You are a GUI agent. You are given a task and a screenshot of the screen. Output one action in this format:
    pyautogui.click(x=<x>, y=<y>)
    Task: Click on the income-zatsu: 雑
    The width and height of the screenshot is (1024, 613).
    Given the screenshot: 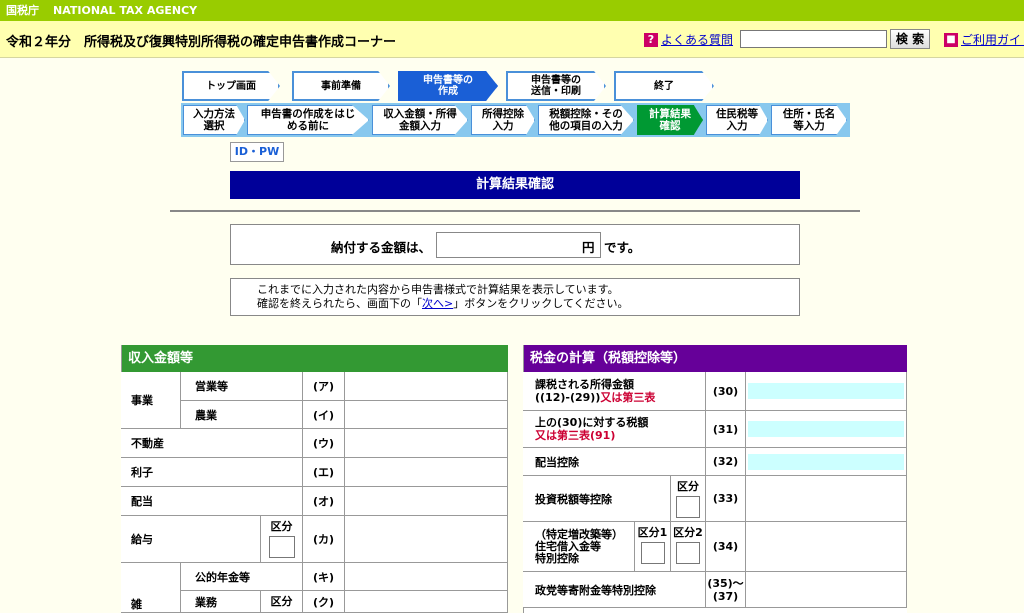 What is the action you would take?
    pyautogui.click(x=151, y=588)
    